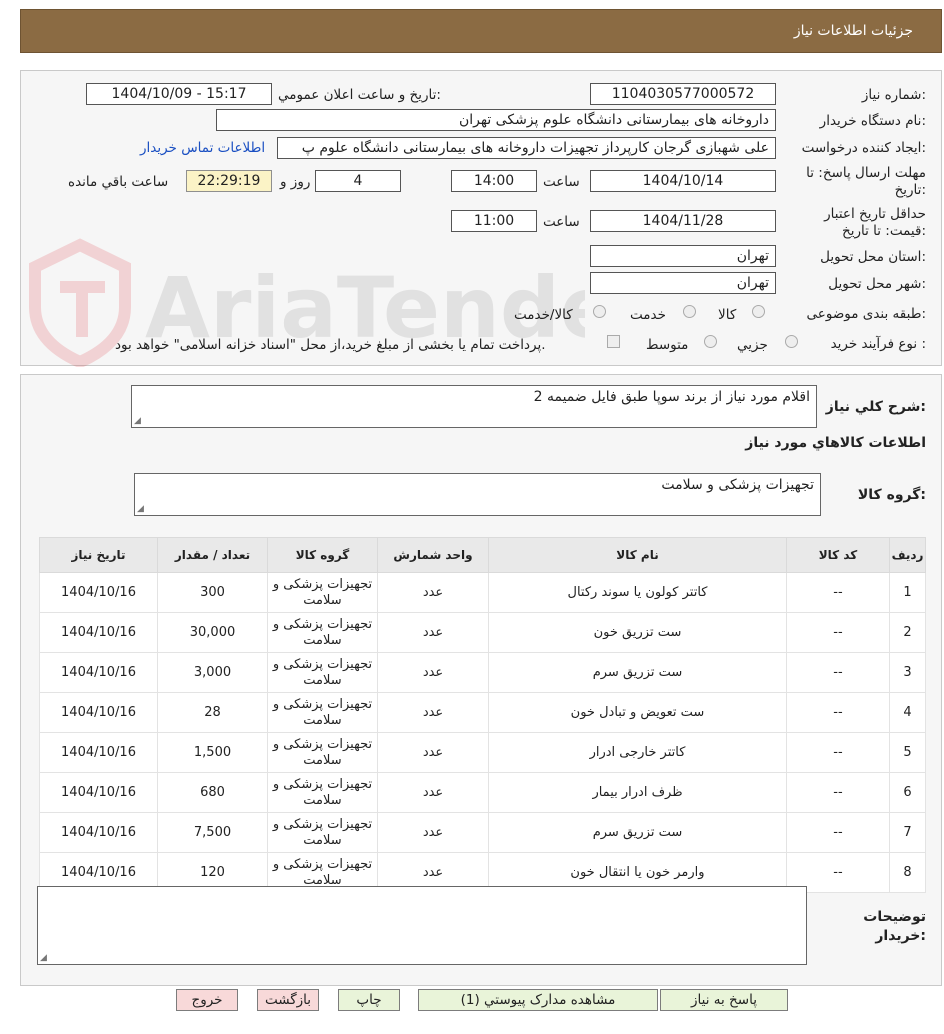 The height and width of the screenshot is (1034, 944). I want to click on page-title: جزئیات اطلاعات نیاز, so click(853, 31).